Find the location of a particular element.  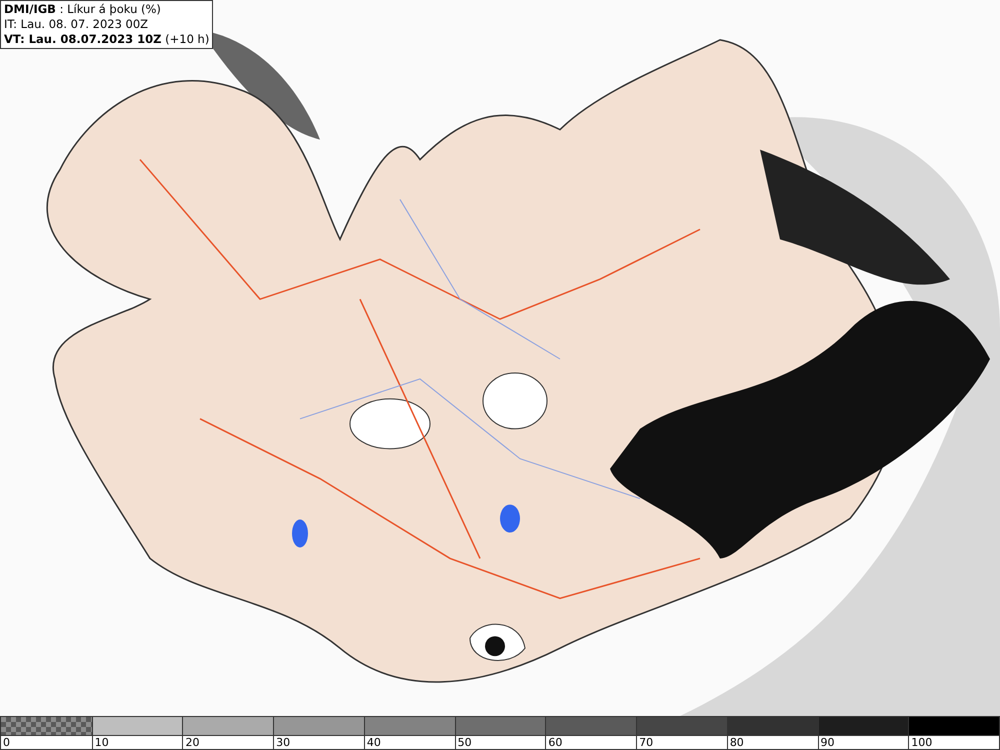

legend-label: 40 is located at coordinates (373, 743).